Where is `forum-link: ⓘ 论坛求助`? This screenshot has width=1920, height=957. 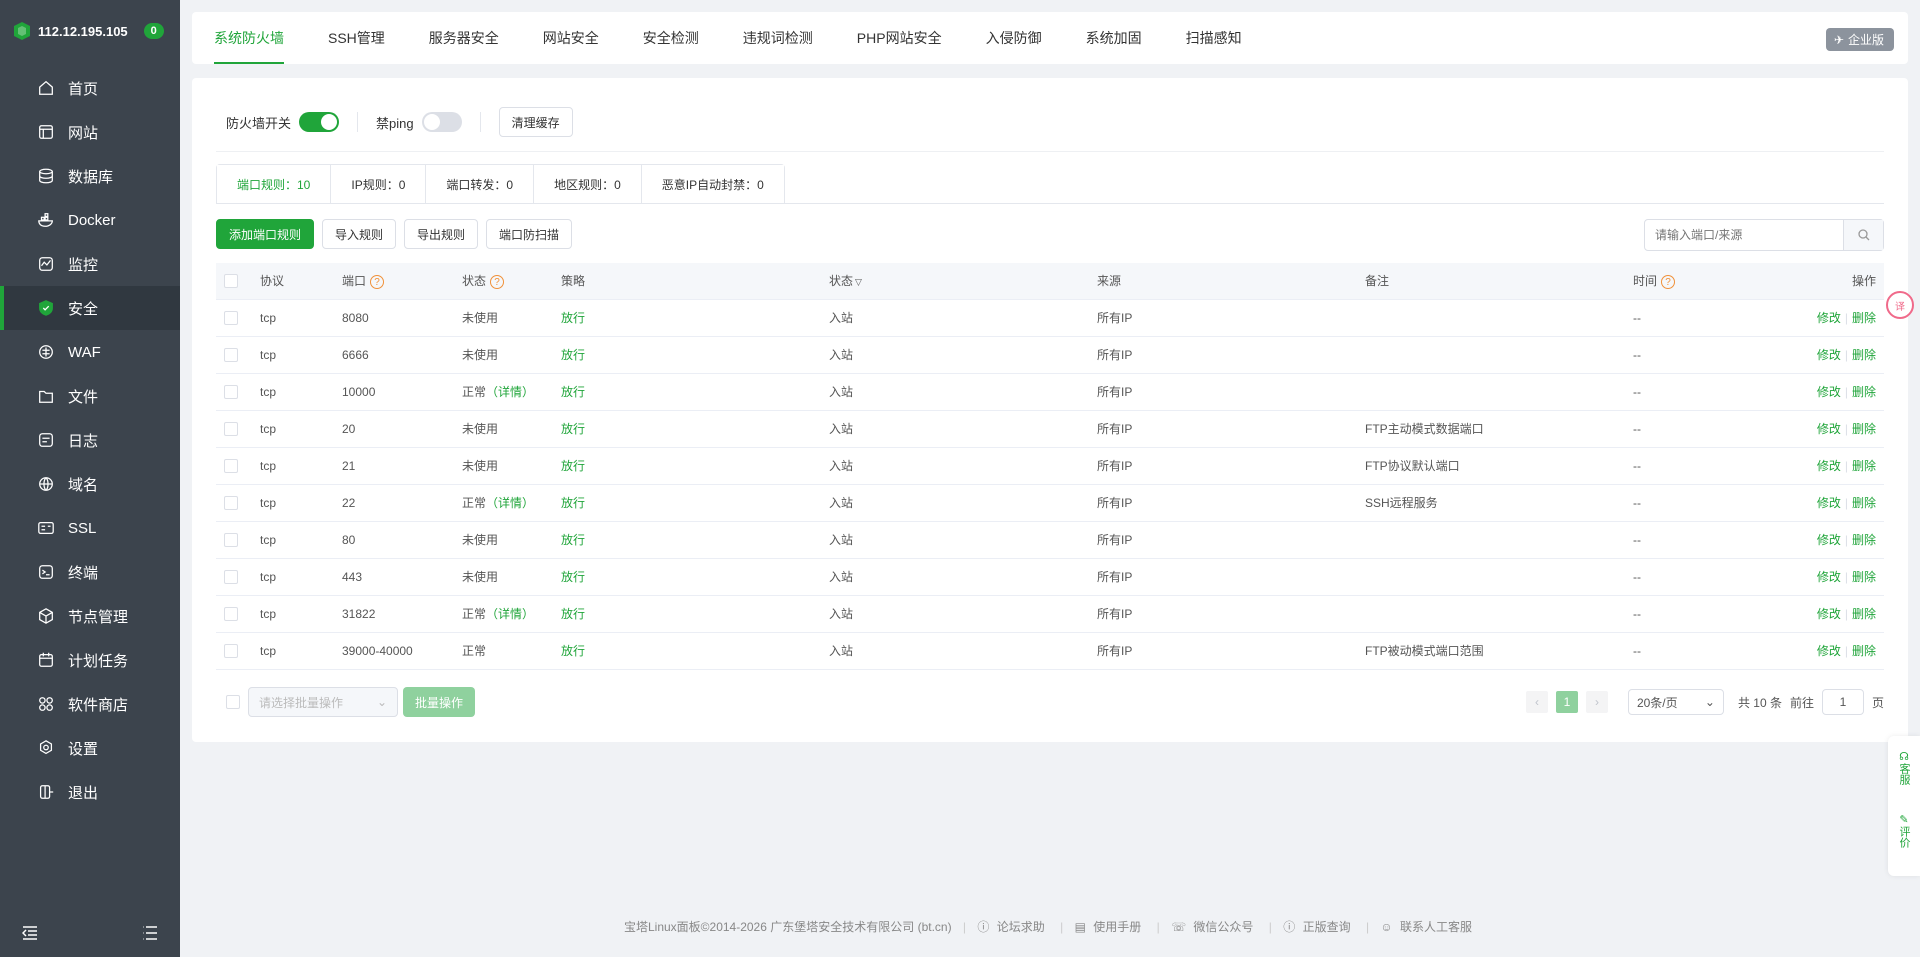
forum-link: ⓘ 论坛求助 is located at coordinates (1012, 927).